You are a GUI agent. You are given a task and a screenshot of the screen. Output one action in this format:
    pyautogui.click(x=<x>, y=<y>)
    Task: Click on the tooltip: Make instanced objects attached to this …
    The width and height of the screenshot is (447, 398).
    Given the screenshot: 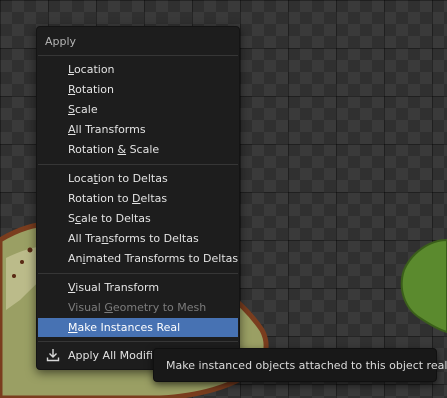 What is the action you would take?
    pyautogui.click(x=300, y=365)
    